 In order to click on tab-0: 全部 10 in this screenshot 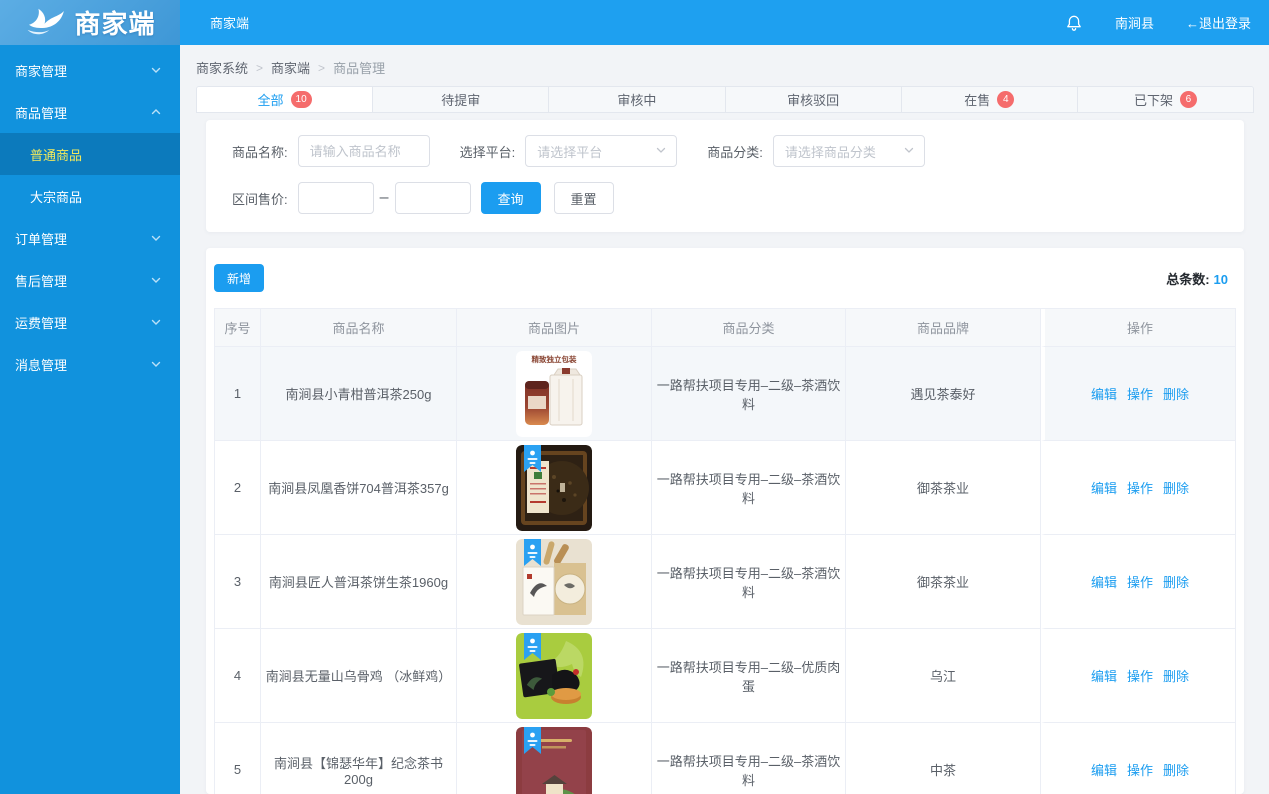, I will do `click(285, 99)`.